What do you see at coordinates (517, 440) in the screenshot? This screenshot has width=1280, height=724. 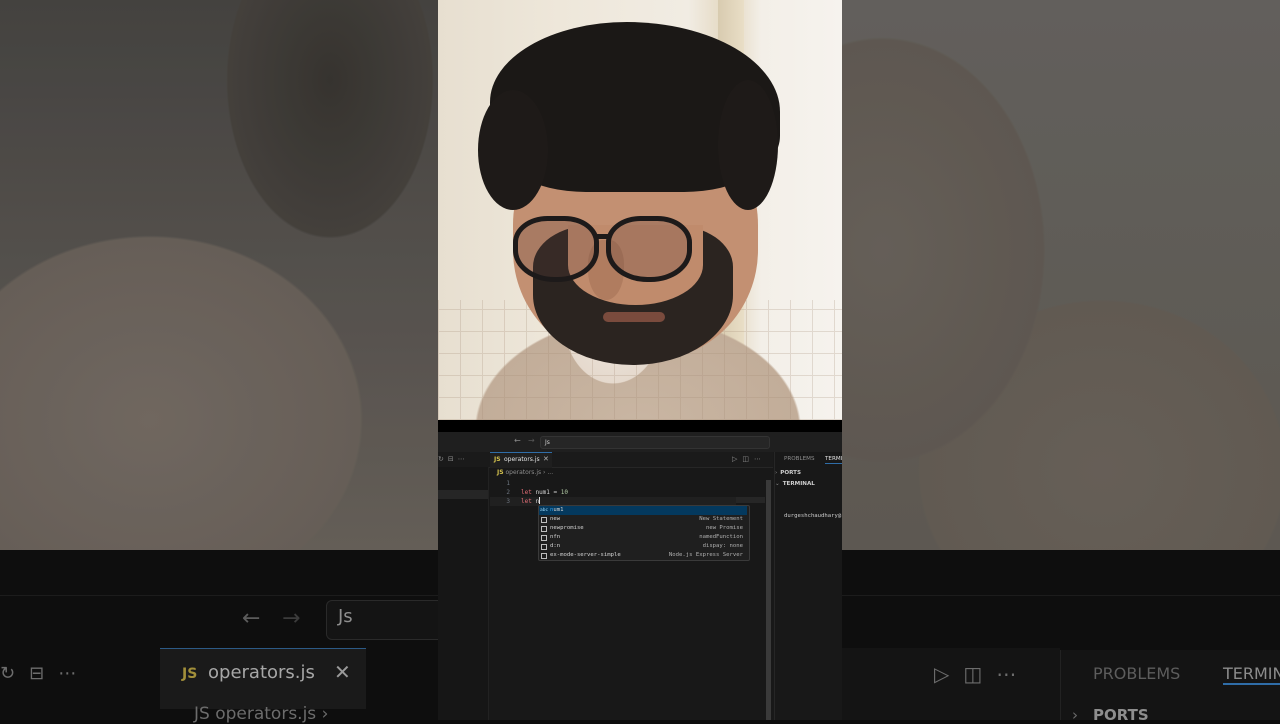 I see `back-arrow-icon: ←` at bounding box center [517, 440].